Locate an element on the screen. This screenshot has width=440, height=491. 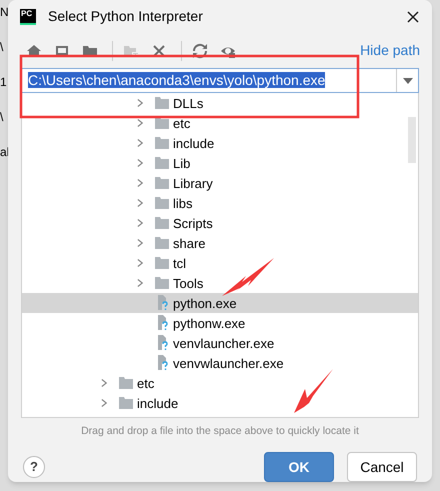
tree-item: Scripts is located at coordinates (220, 223).